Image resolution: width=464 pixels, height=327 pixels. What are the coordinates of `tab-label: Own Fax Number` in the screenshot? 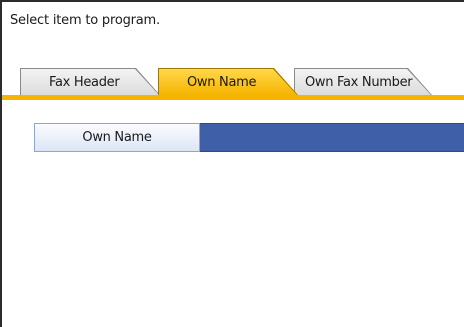 It's located at (359, 82).